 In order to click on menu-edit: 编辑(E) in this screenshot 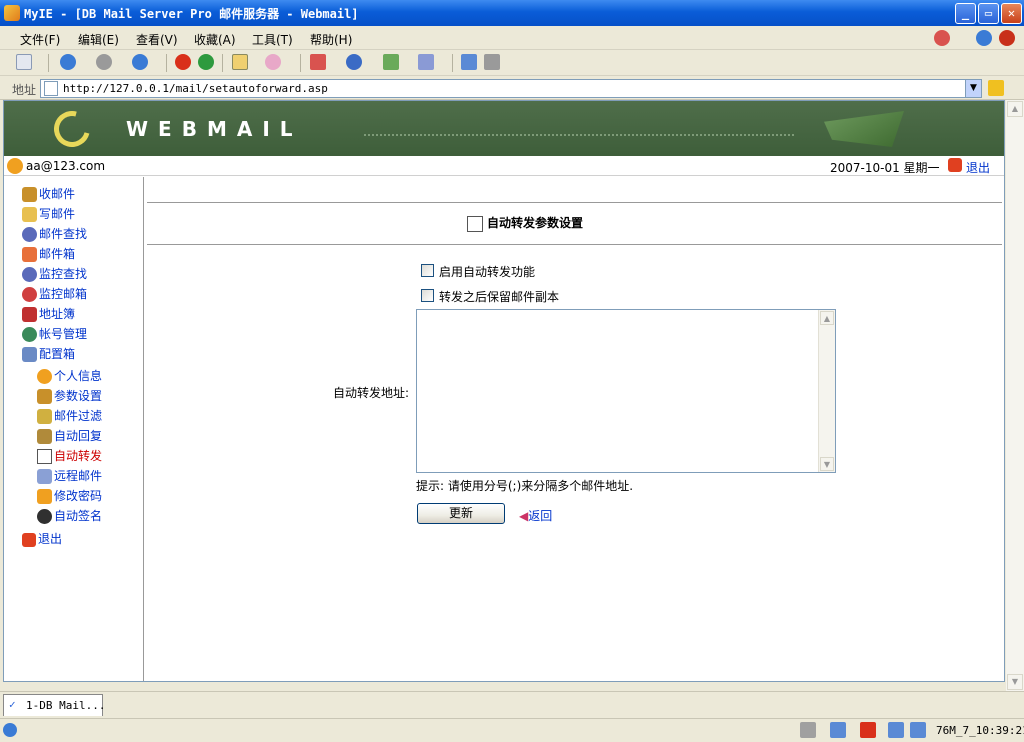, I will do `click(98, 39)`.